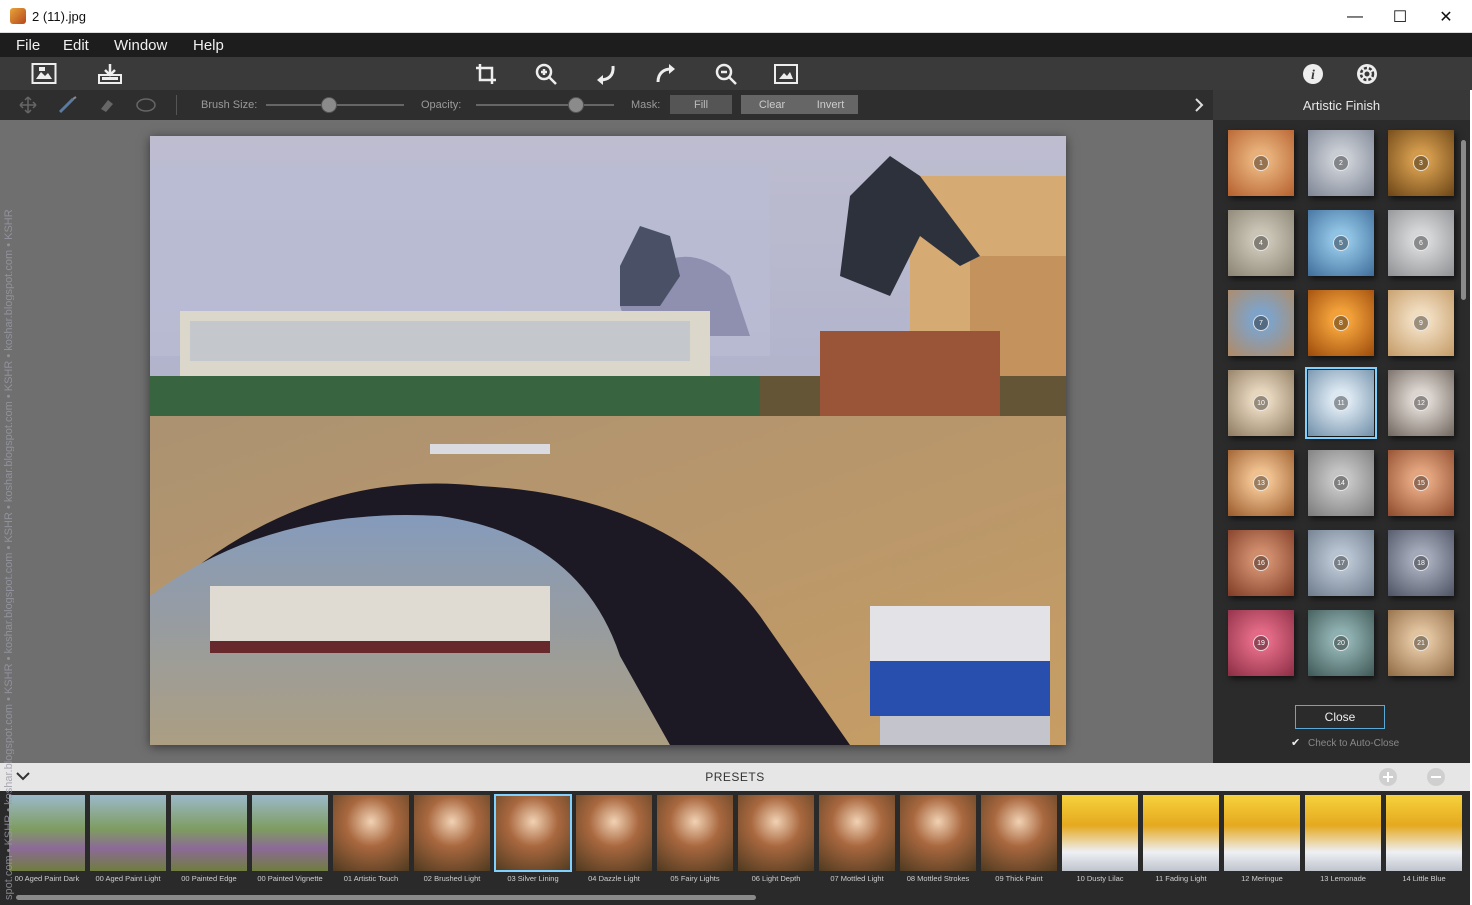 Image resolution: width=1472 pixels, height=905 pixels. What do you see at coordinates (146, 107) in the screenshot?
I see `lasso-tool-icon` at bounding box center [146, 107].